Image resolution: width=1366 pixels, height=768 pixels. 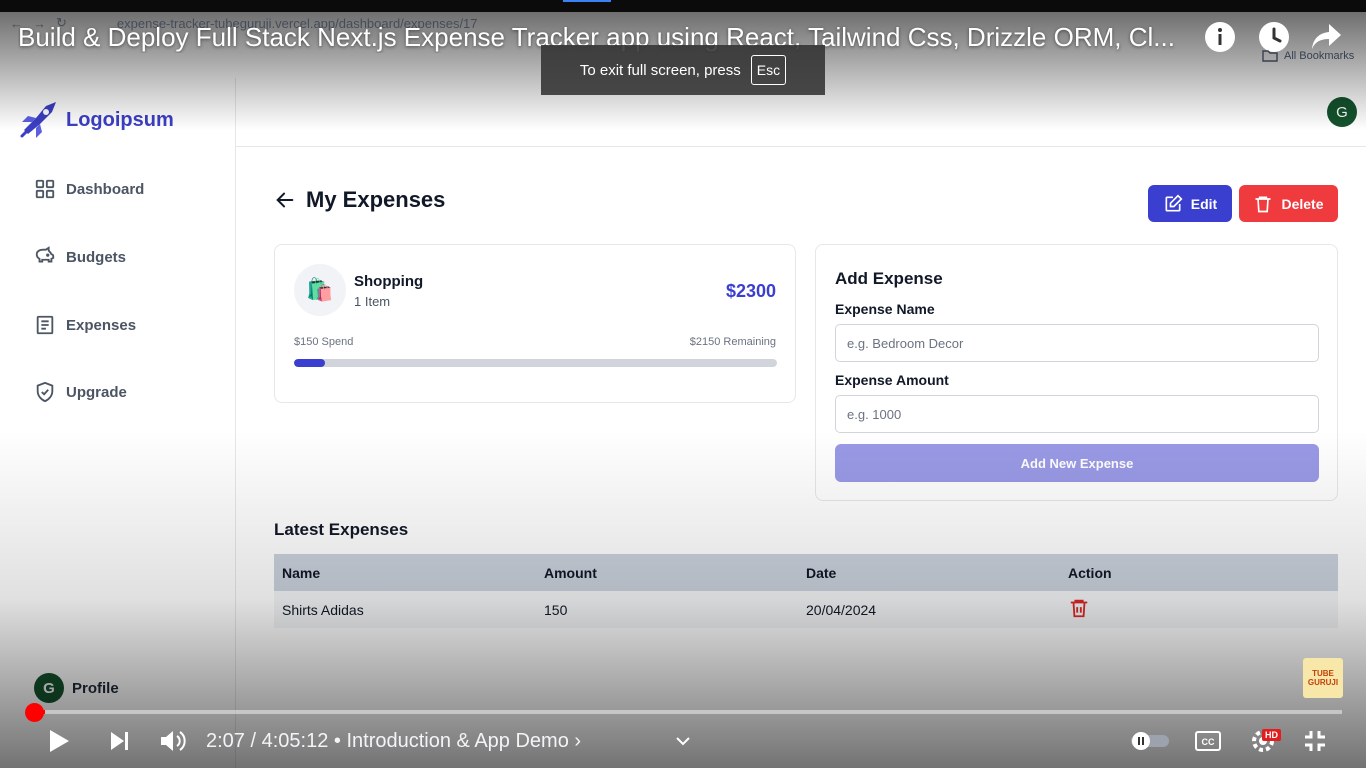 What do you see at coordinates (34, 712) in the screenshot?
I see `scrubber-handle` at bounding box center [34, 712].